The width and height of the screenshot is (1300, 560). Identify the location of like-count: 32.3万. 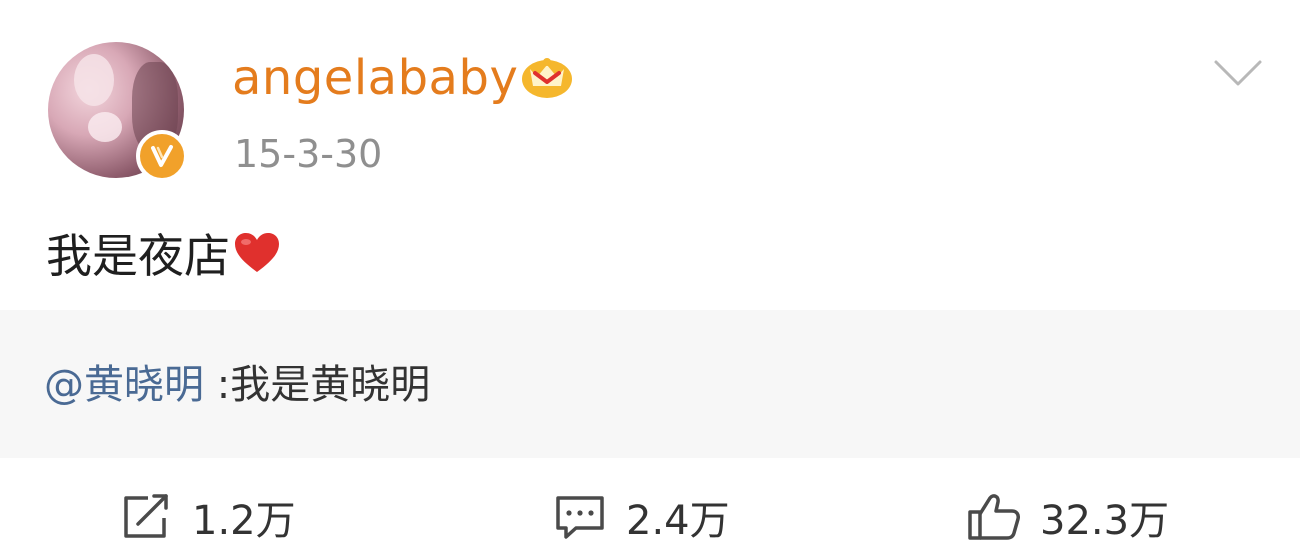
(1105, 521).